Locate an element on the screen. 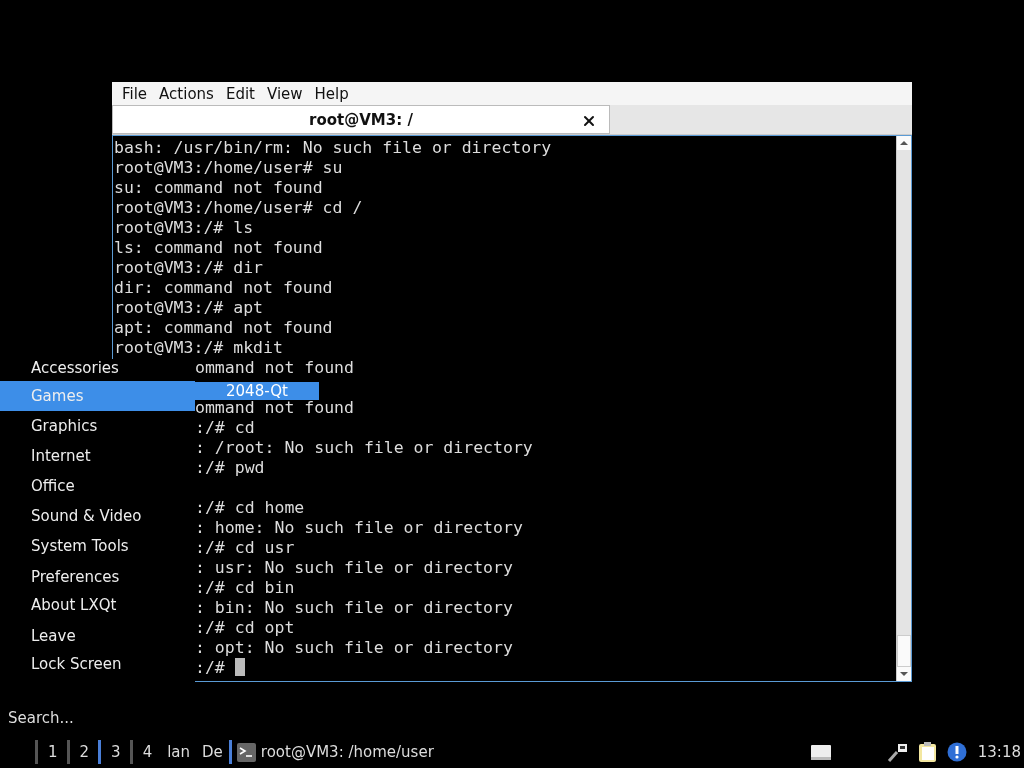 The height and width of the screenshot is (768, 1024). terminal-line: root@VM3:/# apt is located at coordinates (189, 308).